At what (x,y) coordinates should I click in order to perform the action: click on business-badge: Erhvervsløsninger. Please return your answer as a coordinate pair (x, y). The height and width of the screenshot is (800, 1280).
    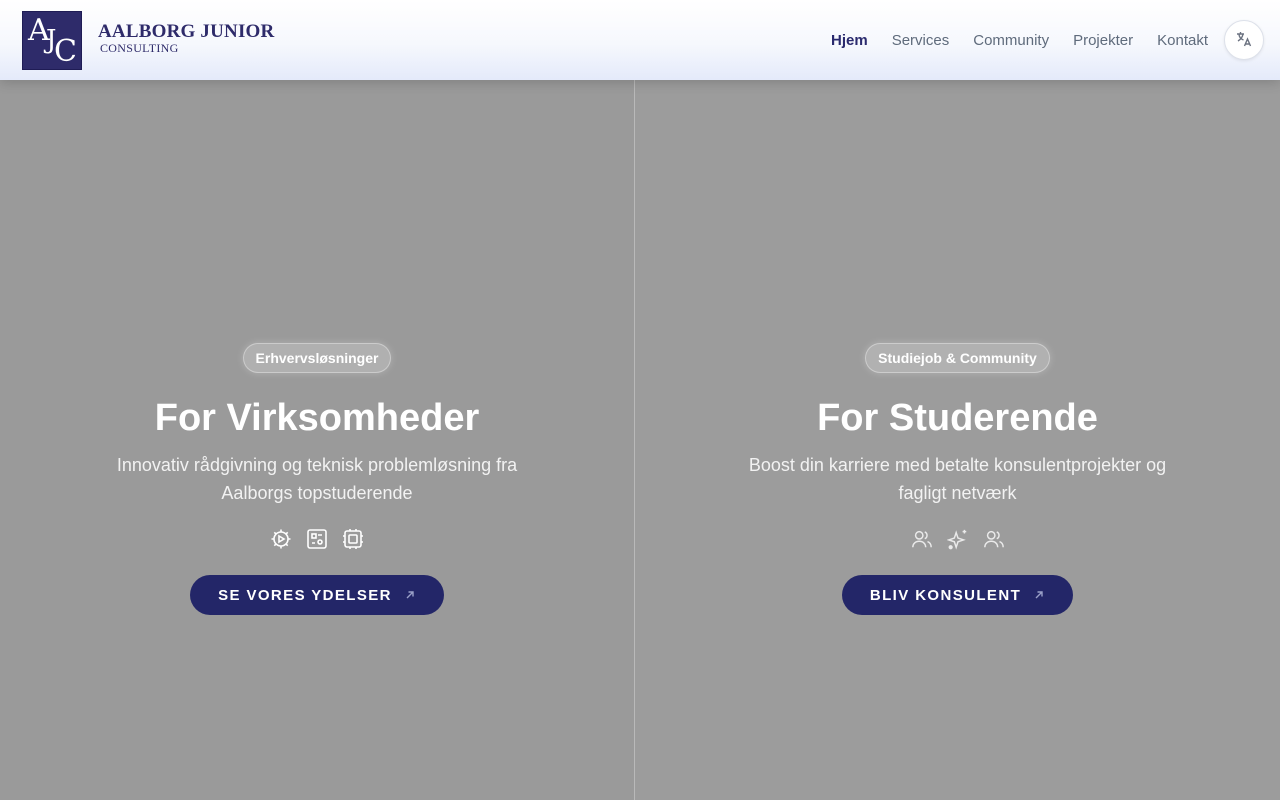
    Looking at the image, I should click on (317, 358).